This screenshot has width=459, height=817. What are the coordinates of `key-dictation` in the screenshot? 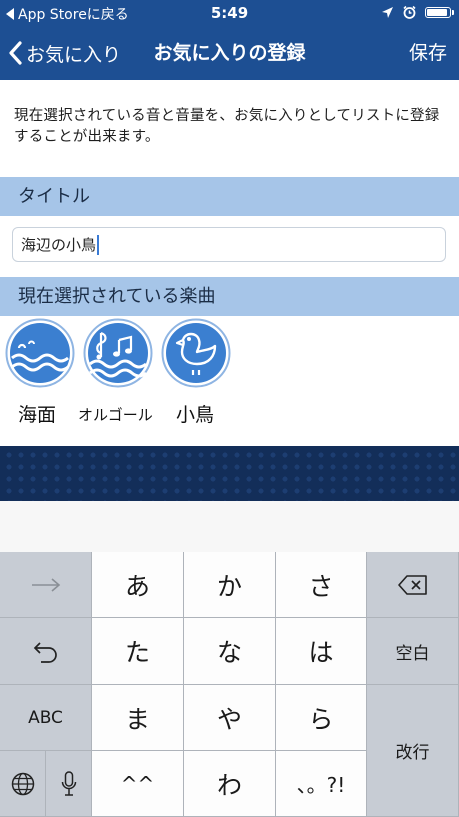 It's located at (69, 784).